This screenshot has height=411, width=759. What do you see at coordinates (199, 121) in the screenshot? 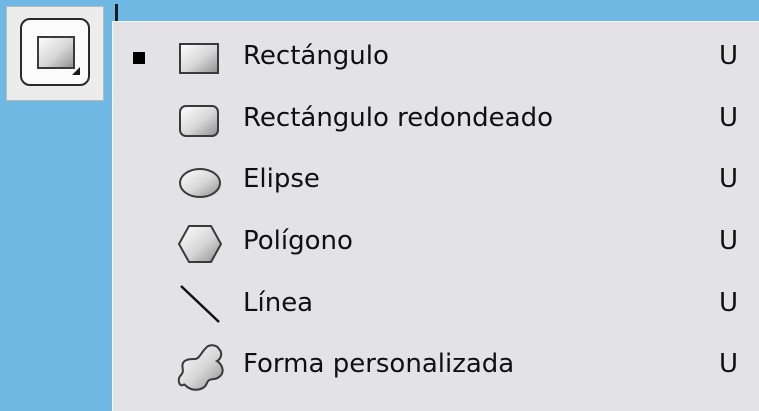
I see `rounded-rectangle-icon` at bounding box center [199, 121].